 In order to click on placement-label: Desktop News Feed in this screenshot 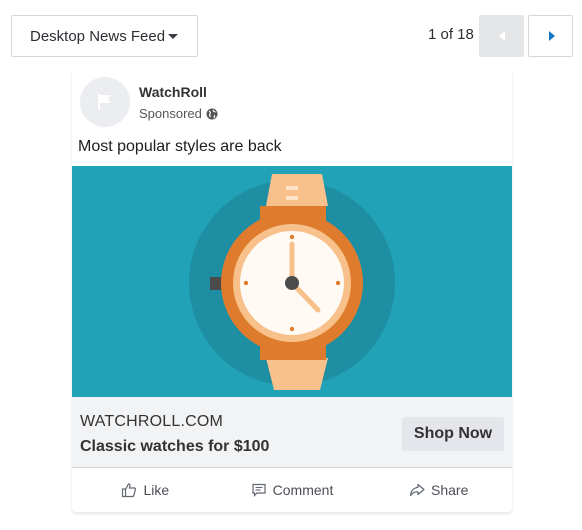, I will do `click(98, 36)`.